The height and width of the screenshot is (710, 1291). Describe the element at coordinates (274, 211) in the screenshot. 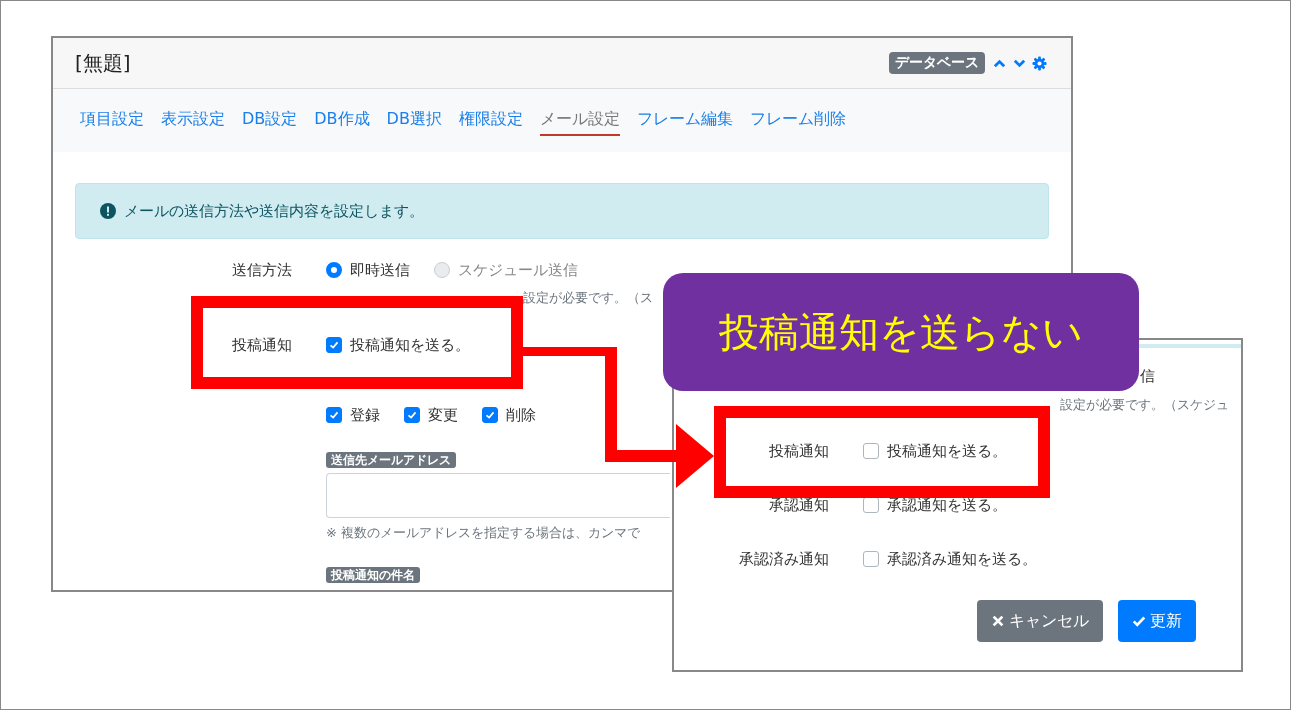

I see `alert-text: メールの送信方法や送信内容を設定します。` at that location.